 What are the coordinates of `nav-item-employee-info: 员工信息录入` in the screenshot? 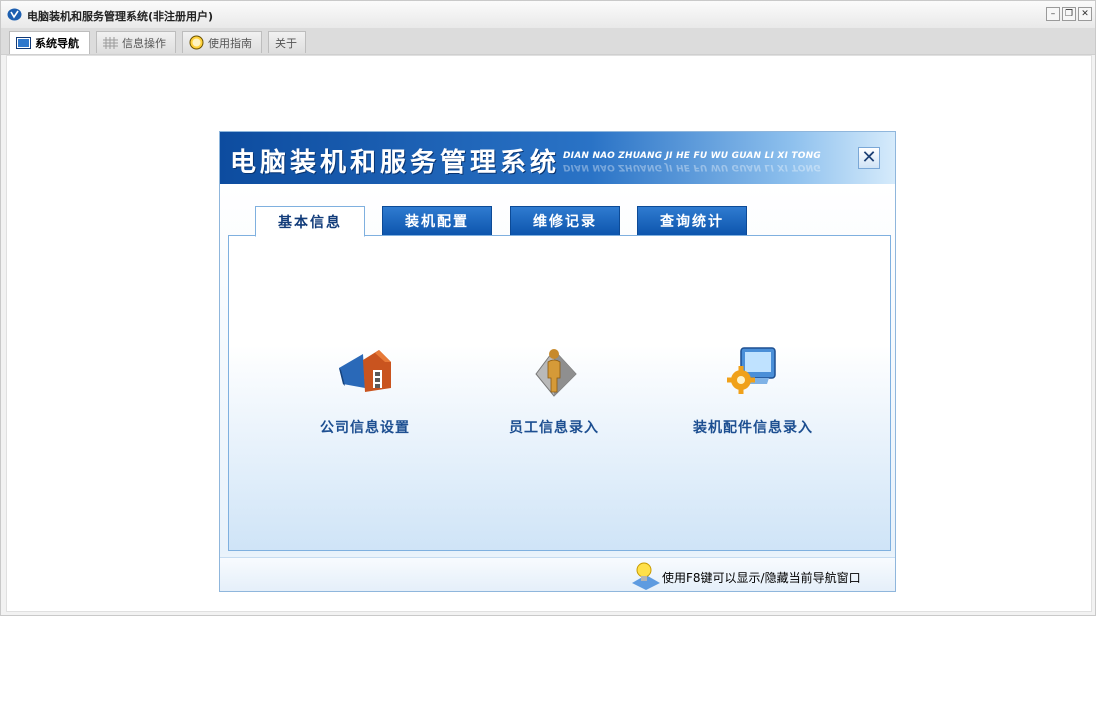 It's located at (554, 390).